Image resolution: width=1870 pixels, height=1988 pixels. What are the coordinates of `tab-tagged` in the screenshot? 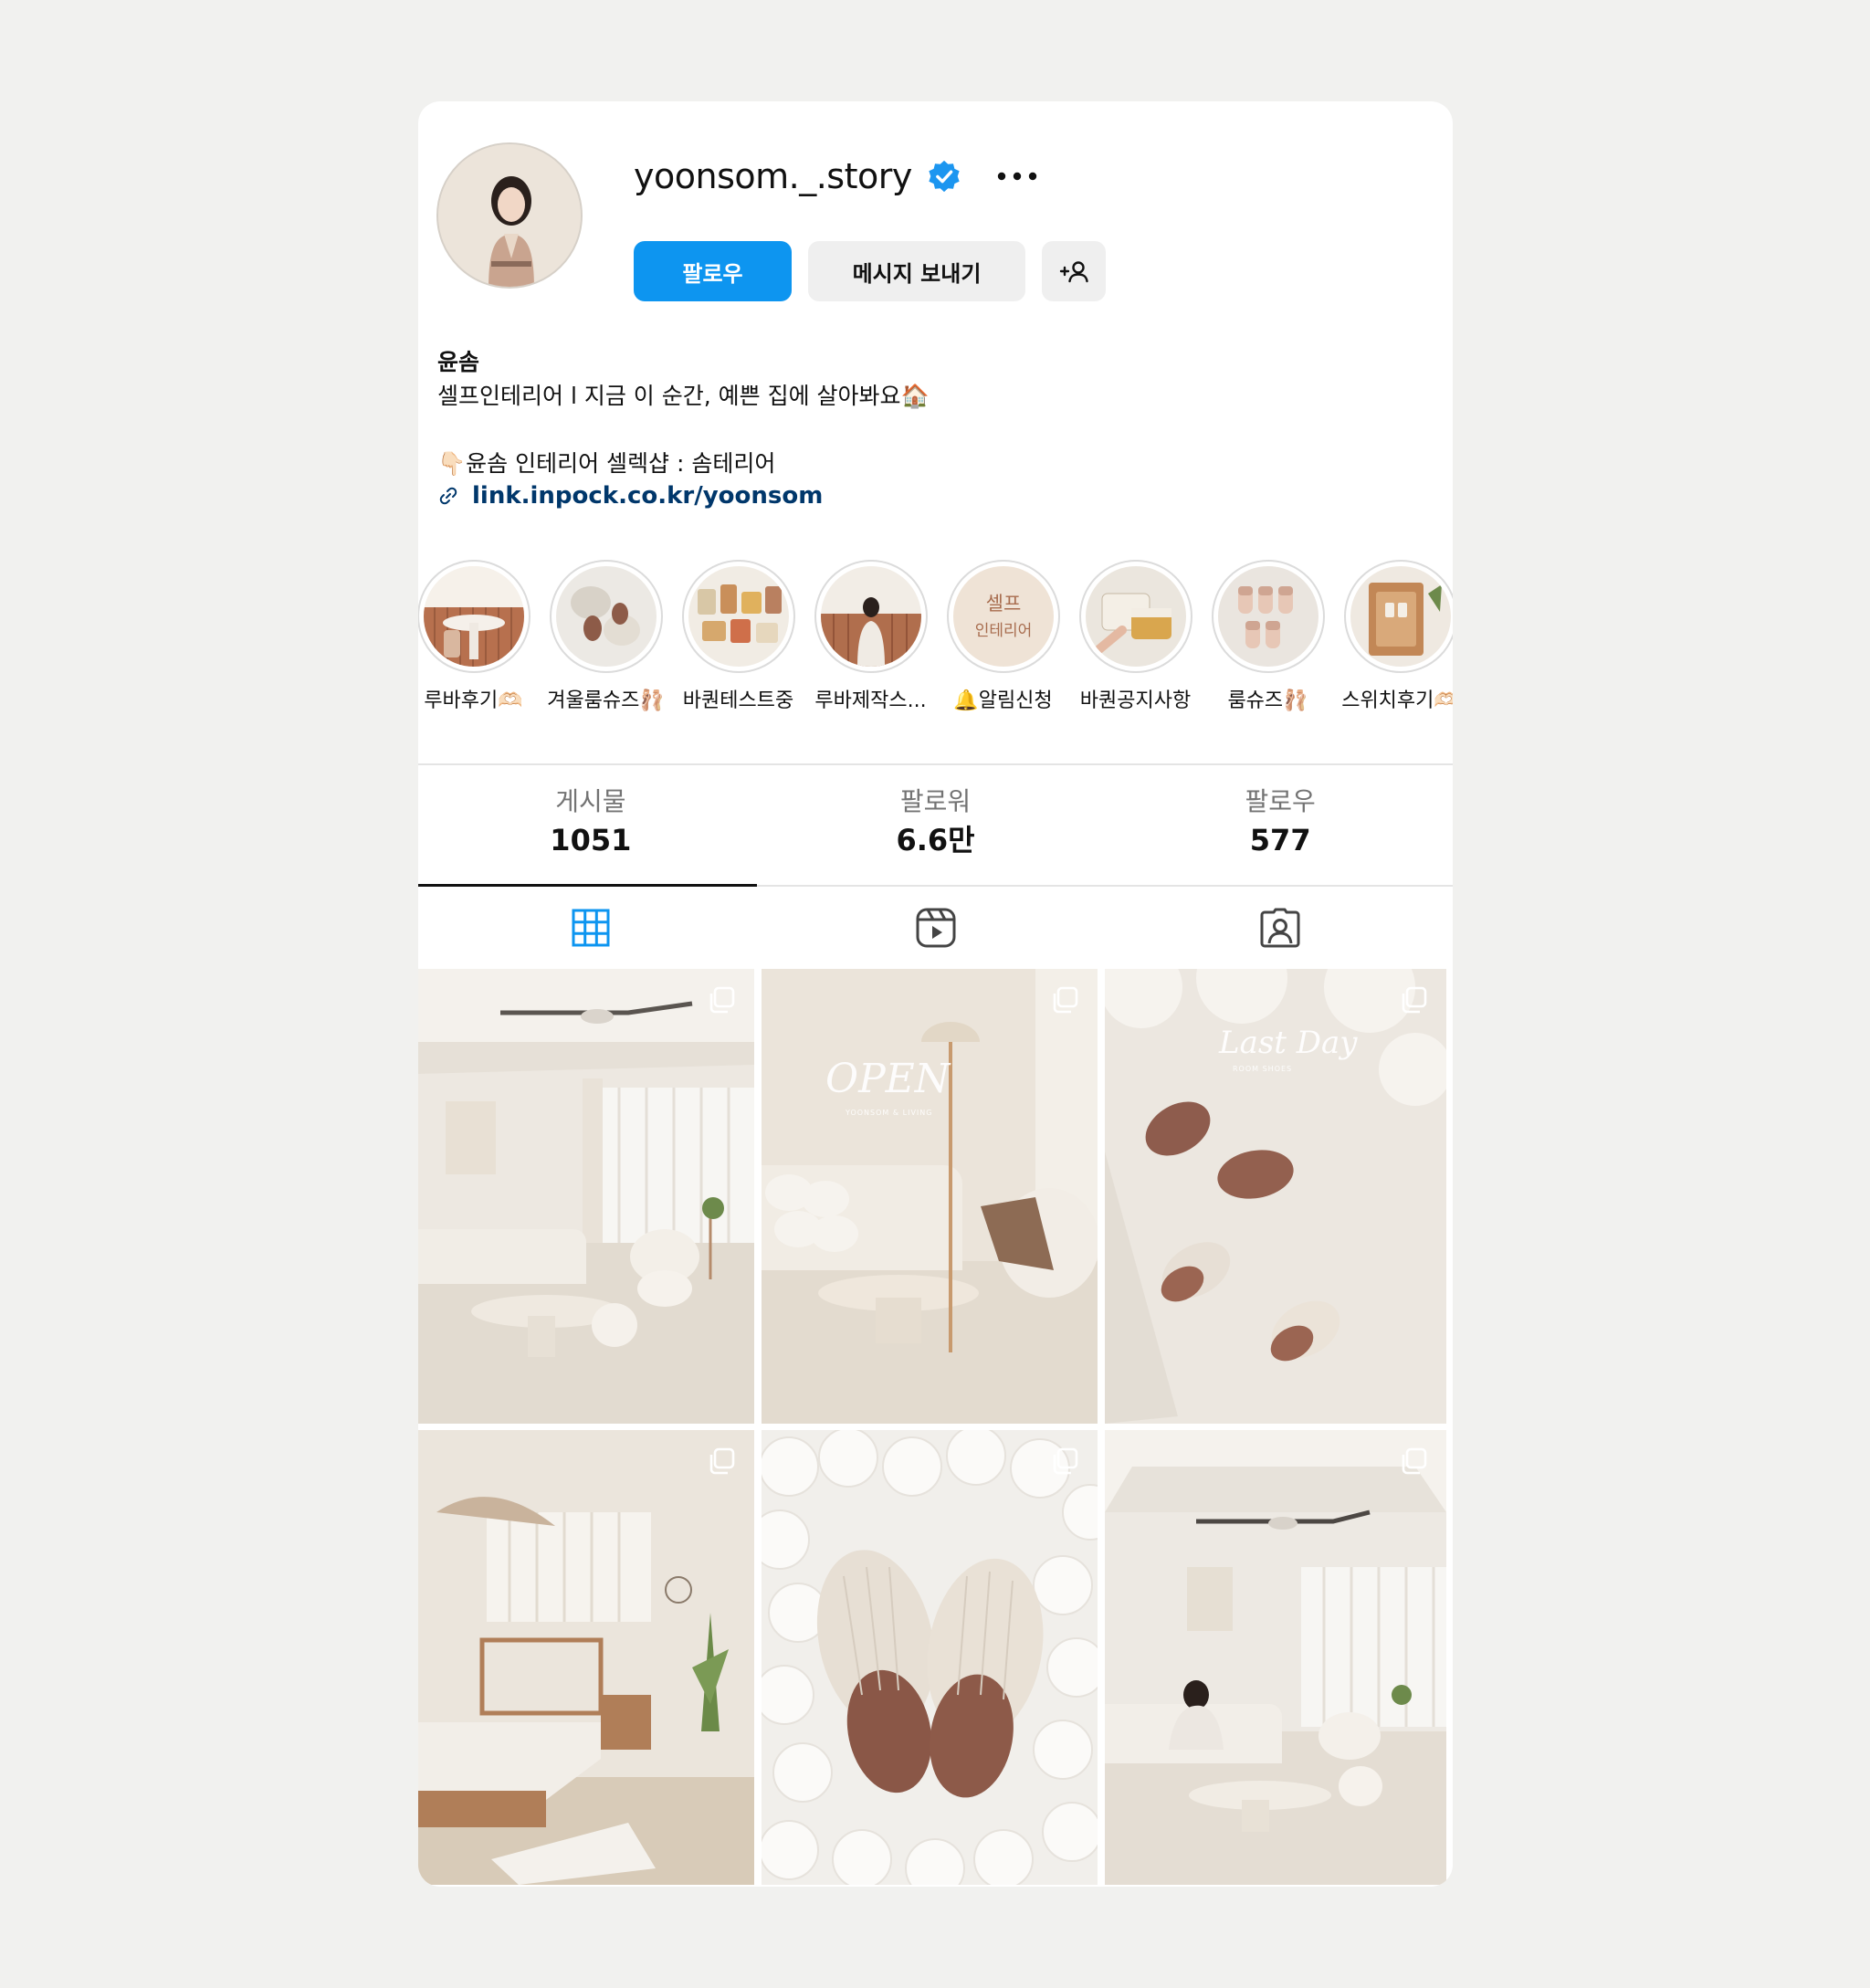 It's located at (1280, 928).